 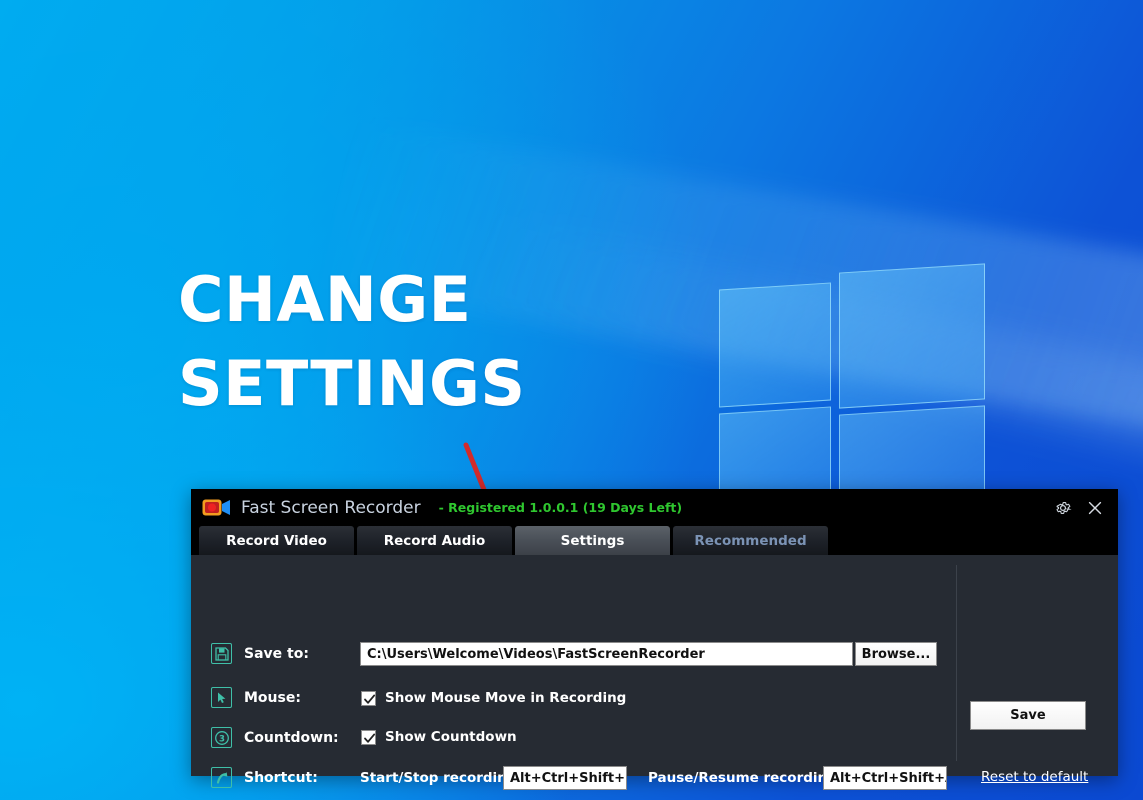 What do you see at coordinates (1034, 777) in the screenshot?
I see `reset-to-default-link: Reset to default` at bounding box center [1034, 777].